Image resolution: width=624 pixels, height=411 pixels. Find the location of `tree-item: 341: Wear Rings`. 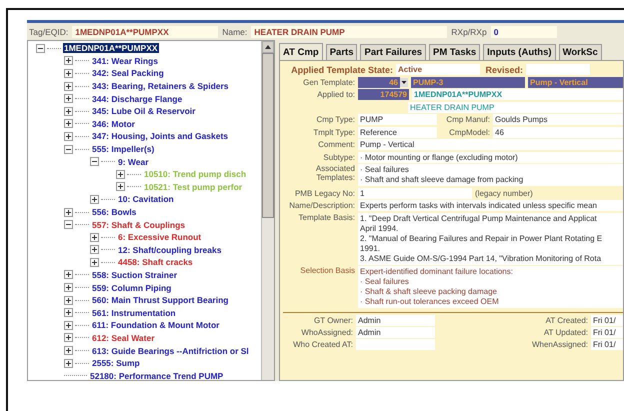

tree-item: 341: Wear Rings is located at coordinates (125, 61).